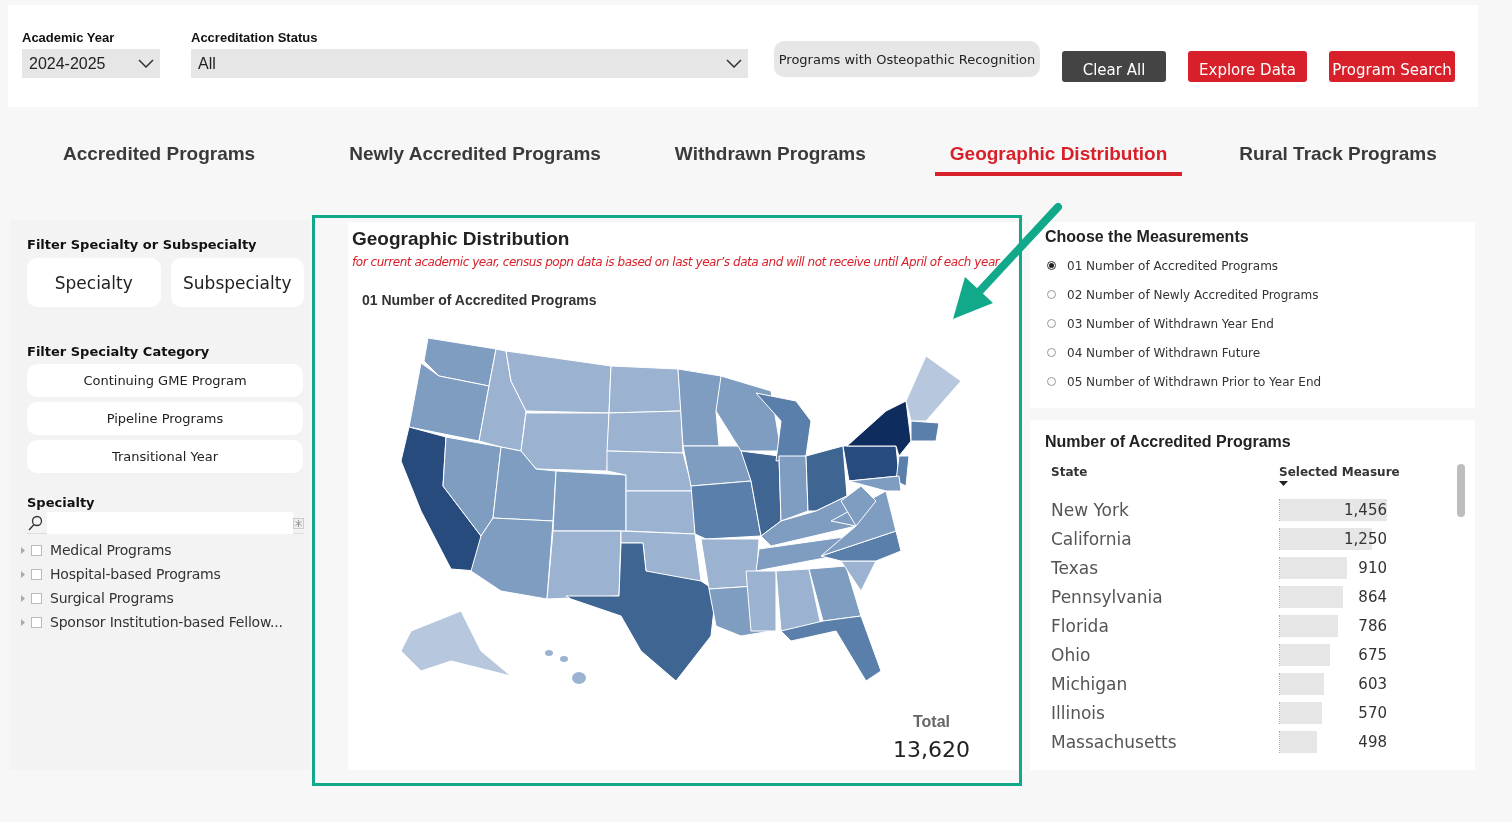  Describe the element at coordinates (1365, 538) in the screenshot. I see `value-cell: 1,250` at that location.